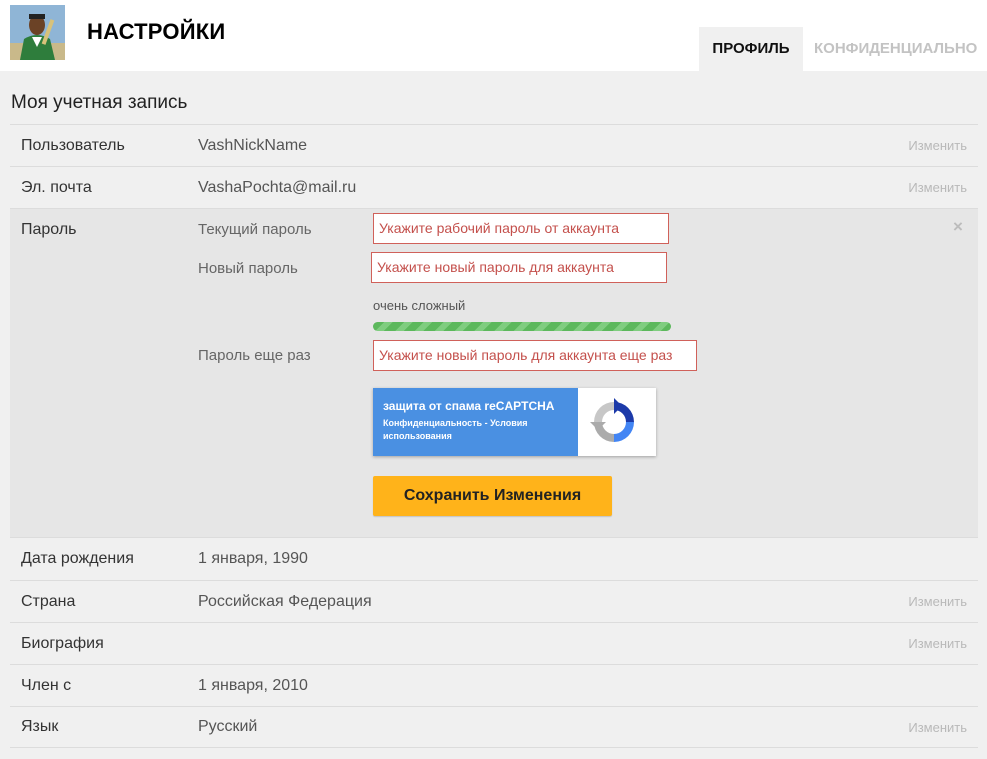 The width and height of the screenshot is (987, 759). Describe the element at coordinates (77, 558) in the screenshot. I see `row-label: Дата рождения` at that location.